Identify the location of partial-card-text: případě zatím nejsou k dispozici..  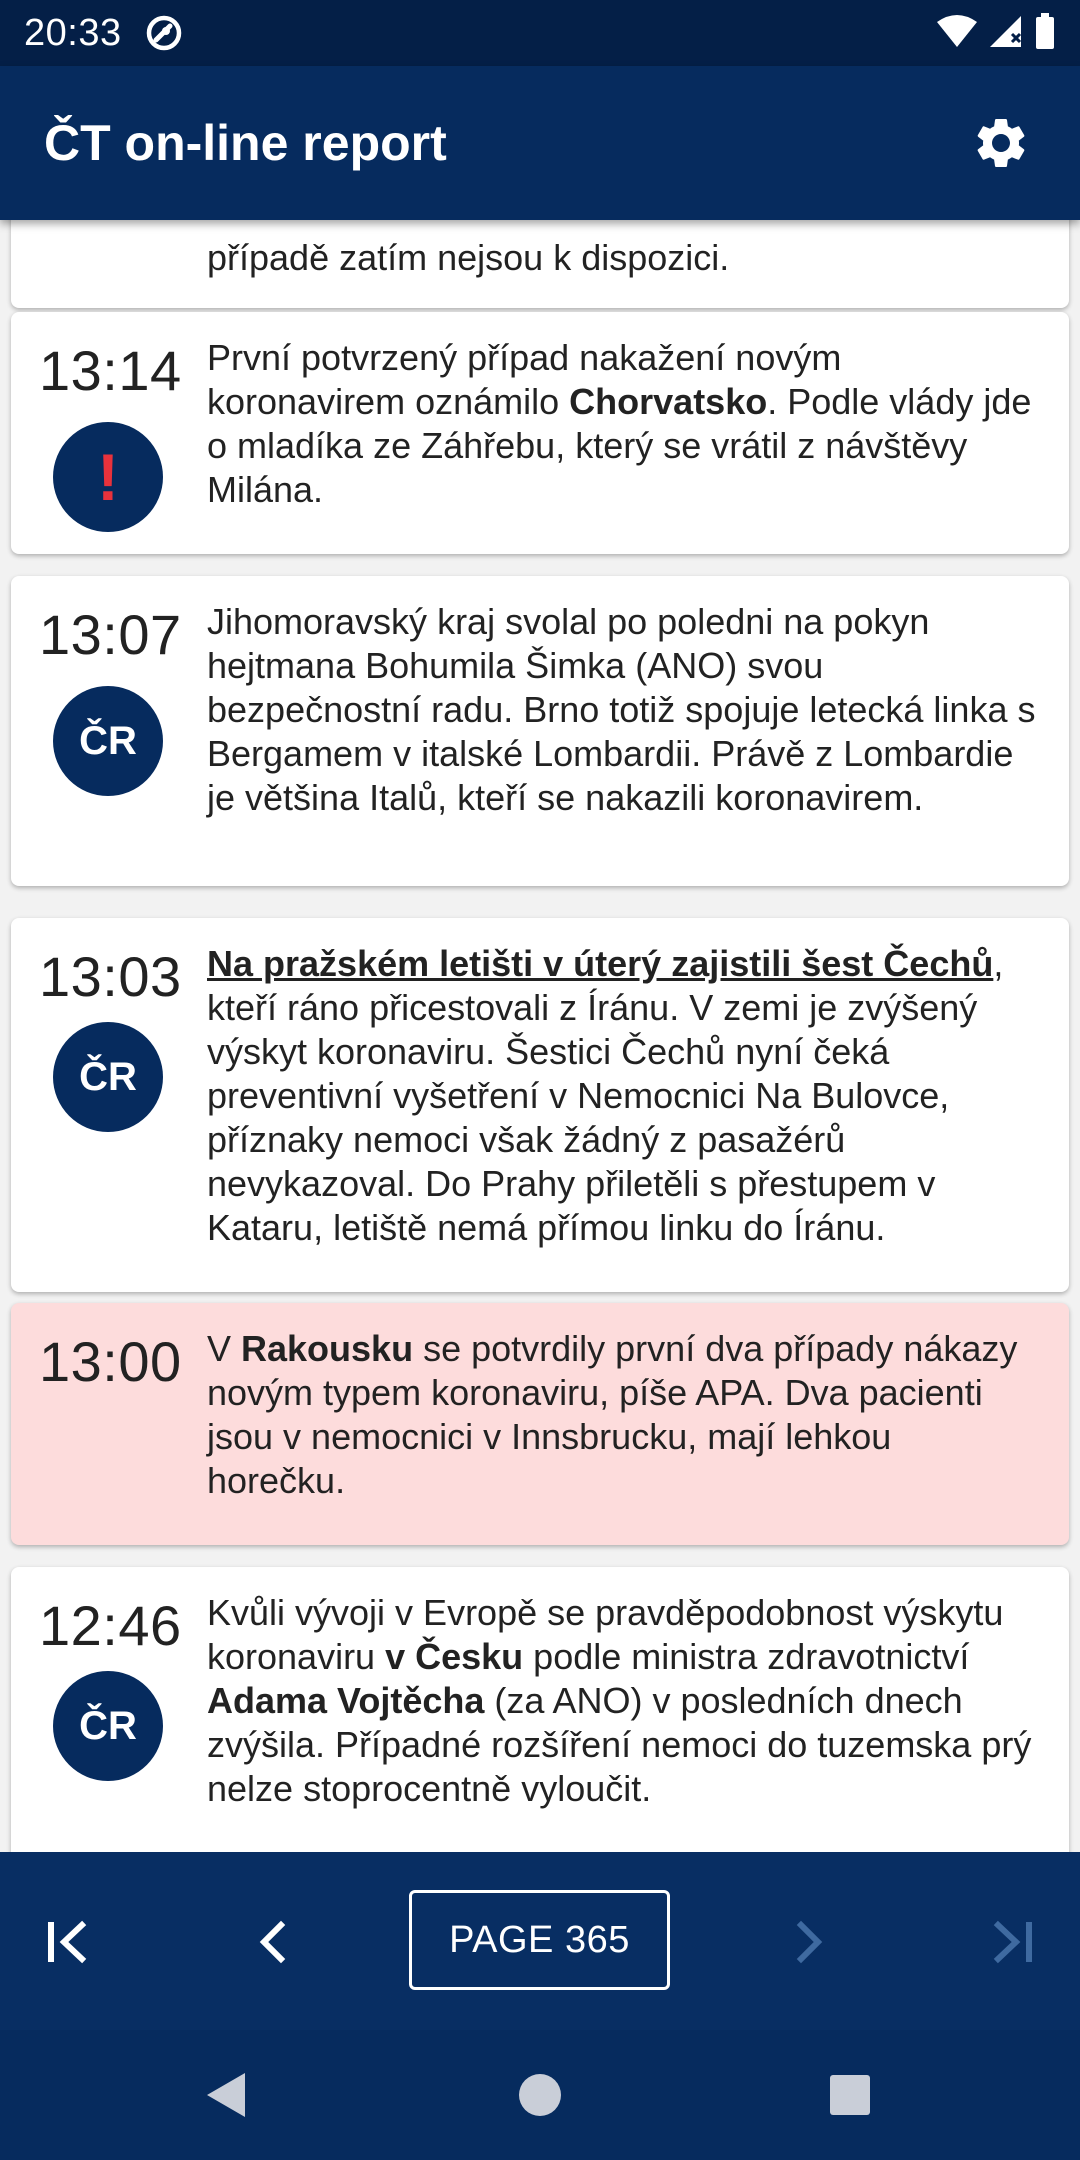
(468, 257).